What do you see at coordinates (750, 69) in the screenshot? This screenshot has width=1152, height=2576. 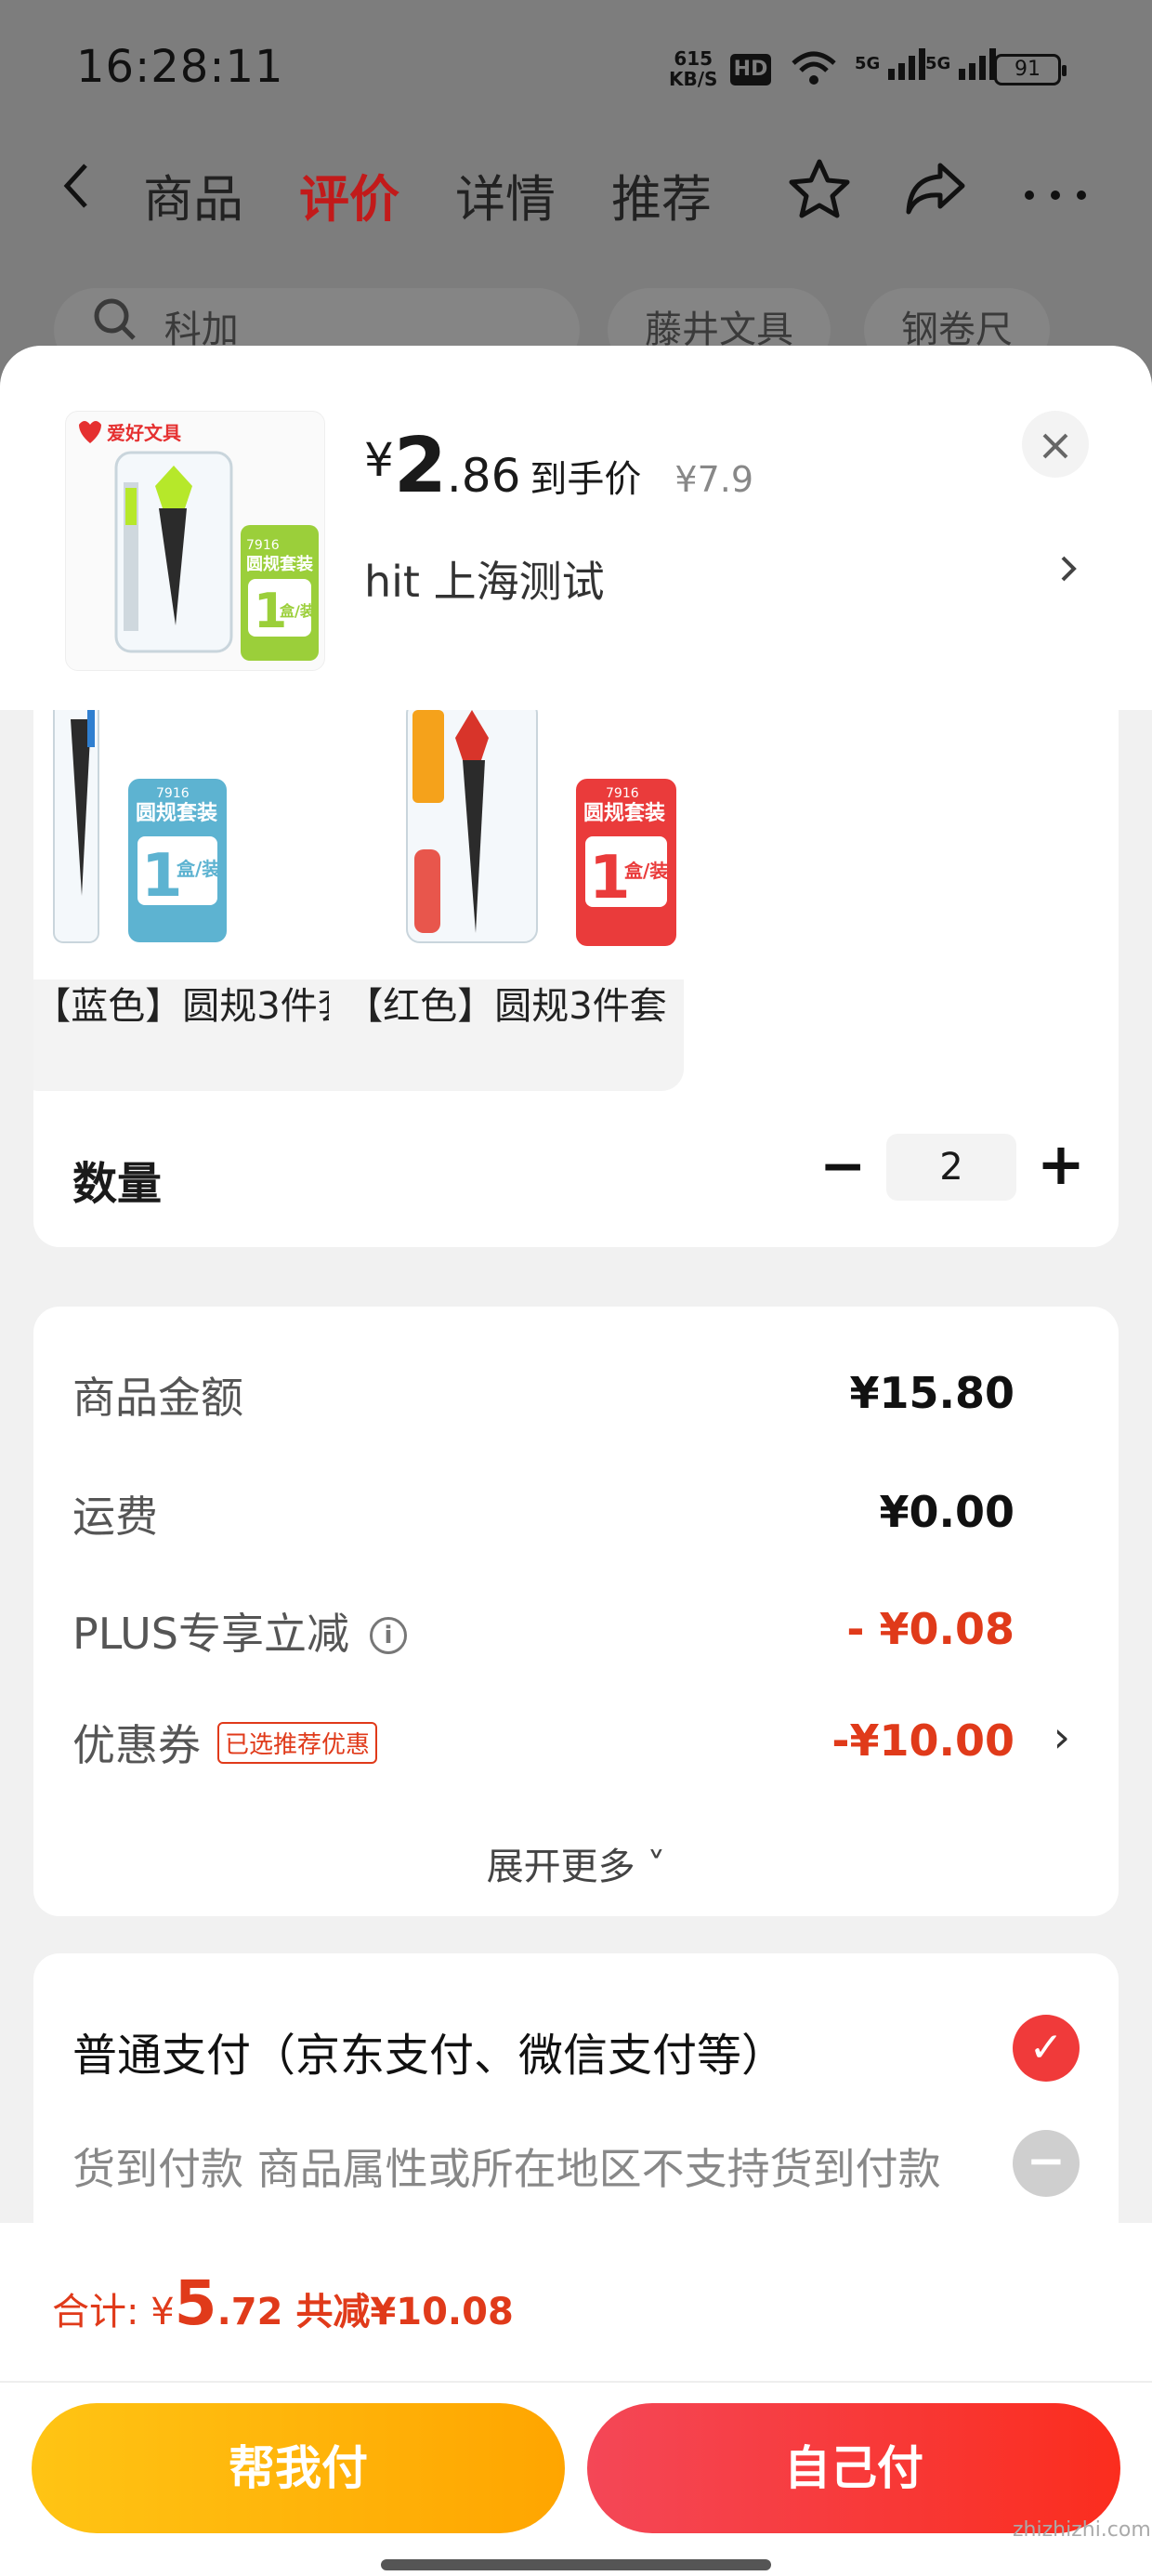 I see `hd-icon: HD` at bounding box center [750, 69].